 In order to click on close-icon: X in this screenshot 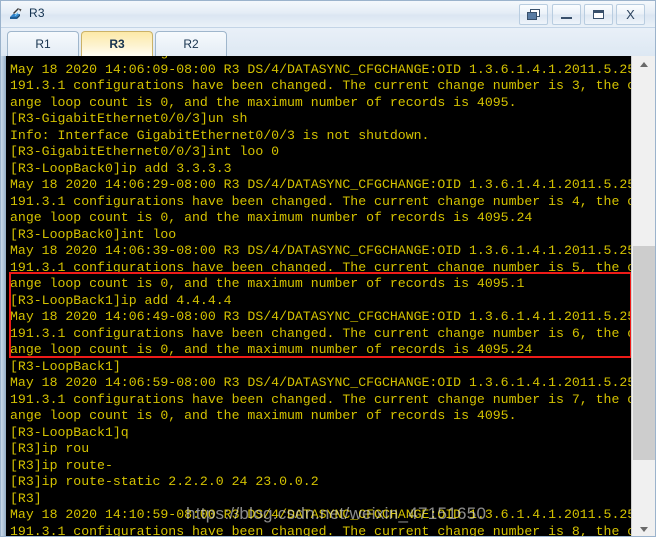, I will do `click(630, 14)`.